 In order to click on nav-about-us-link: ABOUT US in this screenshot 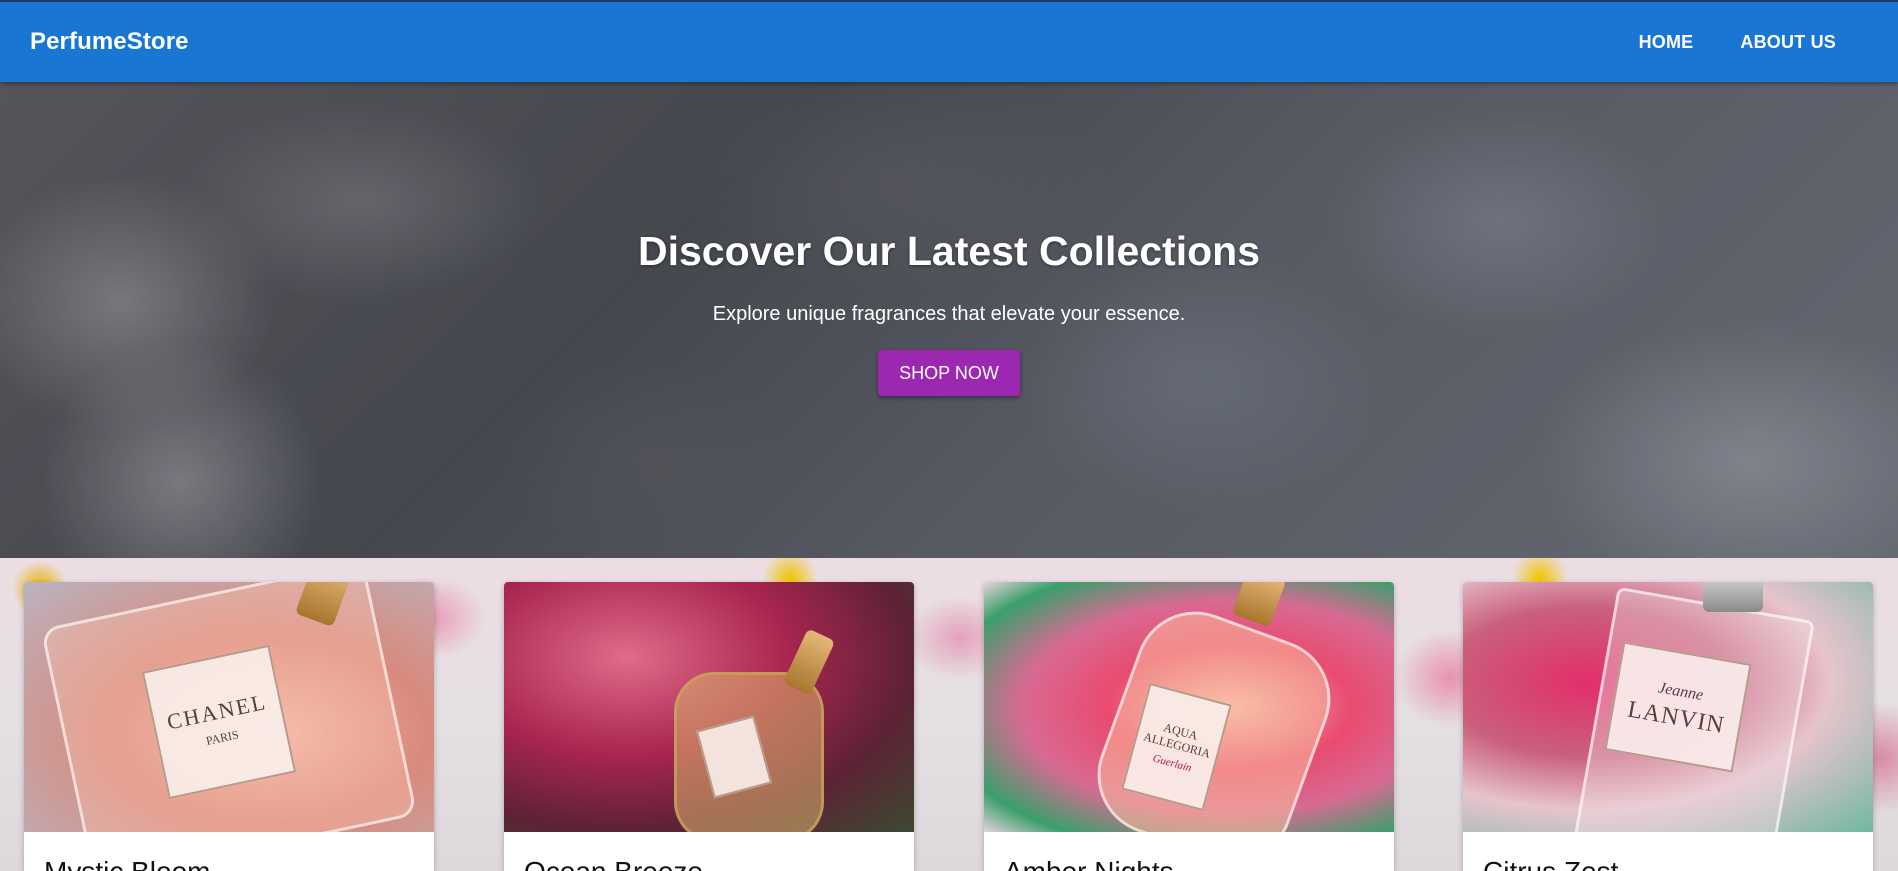, I will do `click(1788, 42)`.